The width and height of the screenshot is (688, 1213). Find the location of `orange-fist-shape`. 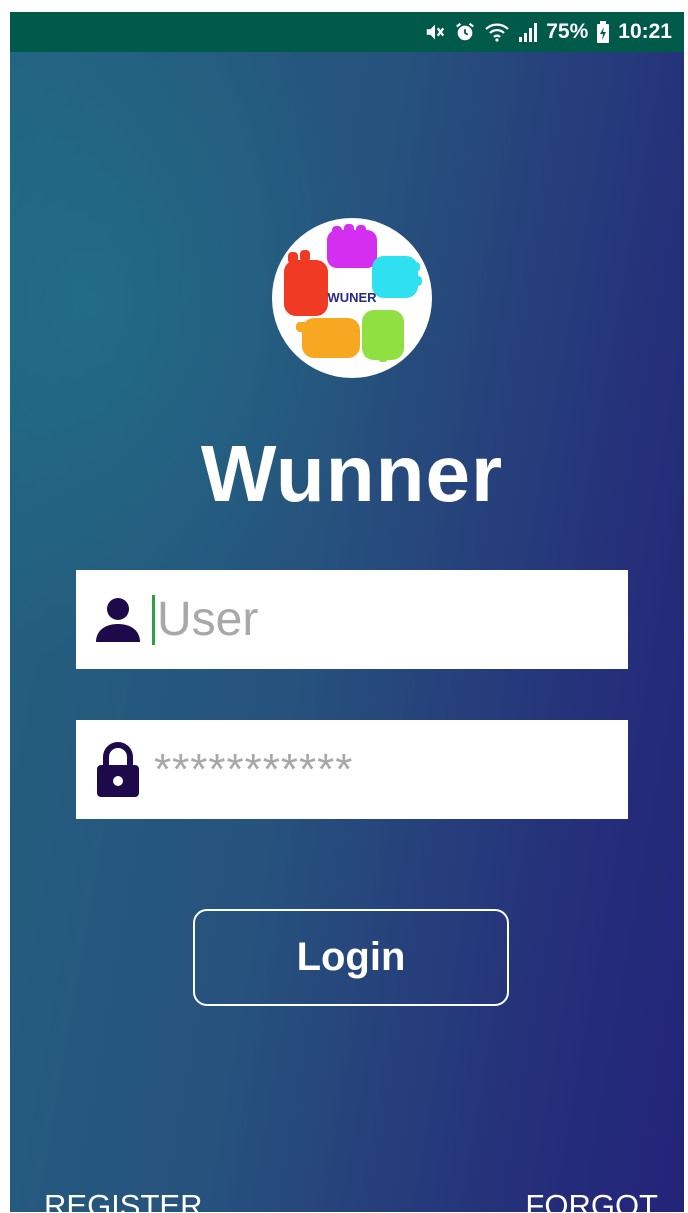

orange-fist-shape is located at coordinates (328, 338).